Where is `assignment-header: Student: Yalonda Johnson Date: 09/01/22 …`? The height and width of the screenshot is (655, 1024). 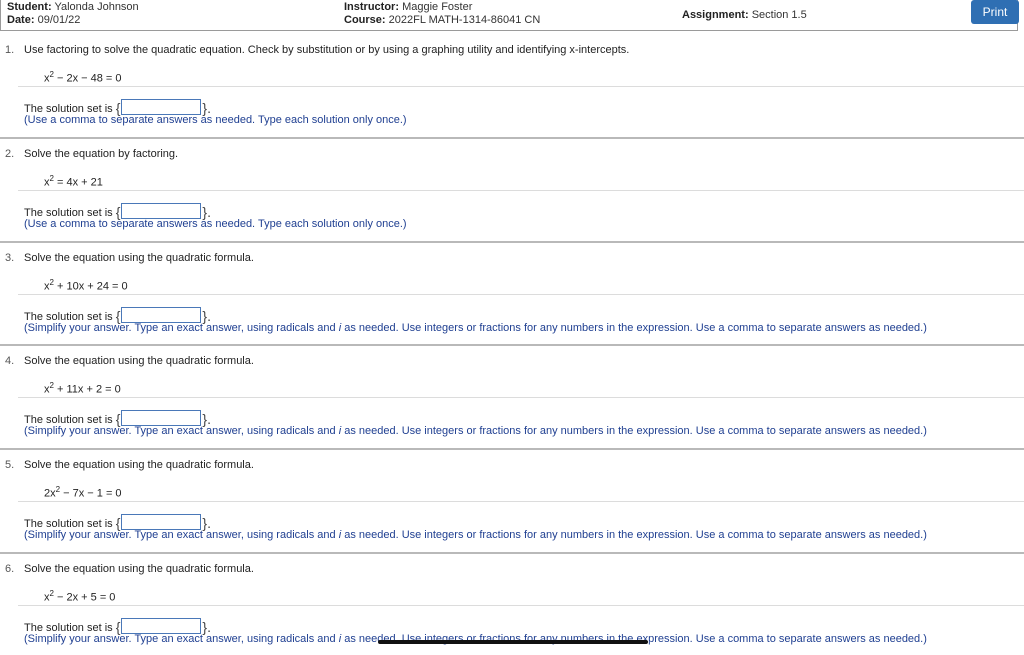
assignment-header: Student: Yalonda Johnson Date: 09/01/22 … is located at coordinates (509, 15).